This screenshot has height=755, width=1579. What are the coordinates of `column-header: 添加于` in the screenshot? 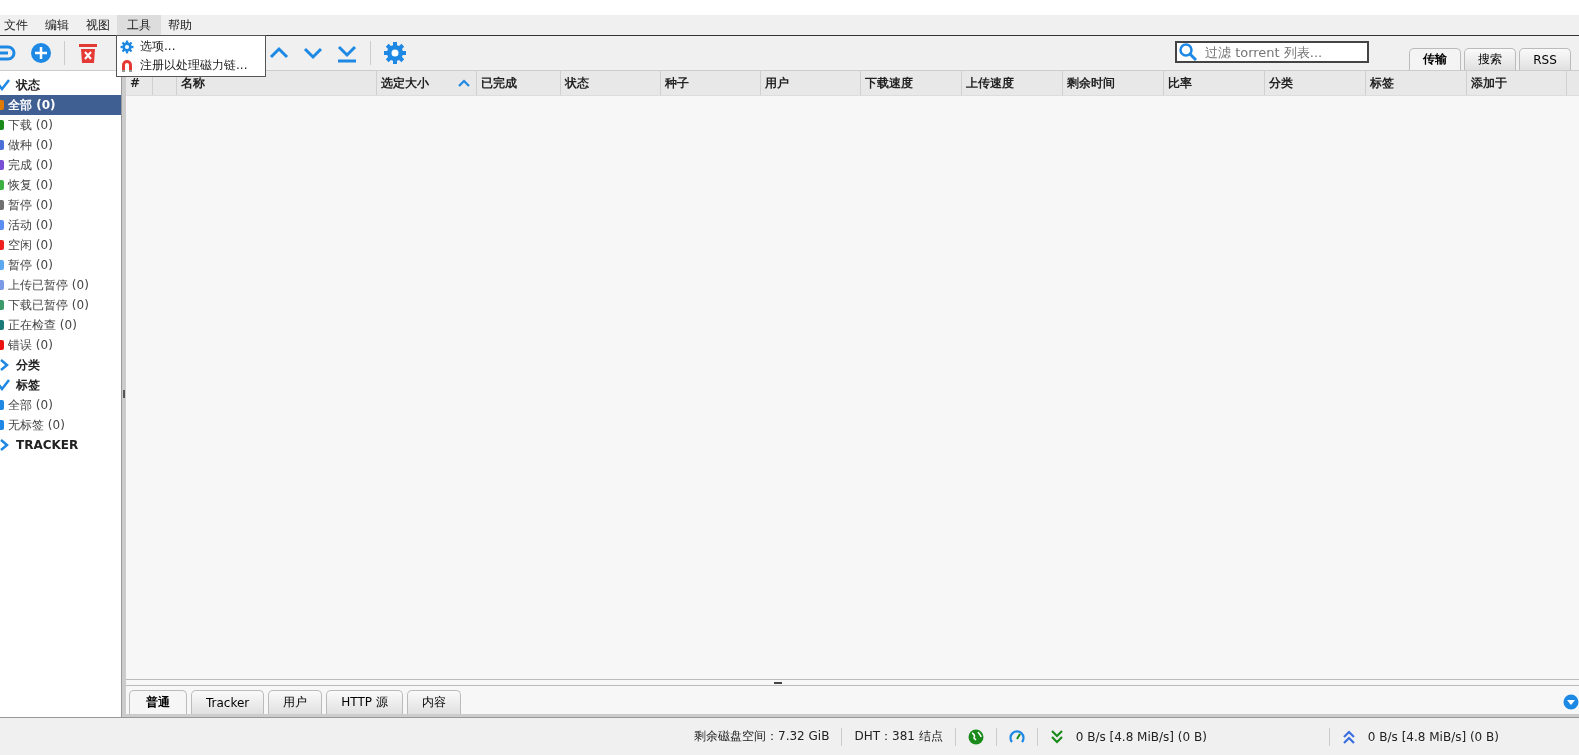 It's located at (1517, 83).